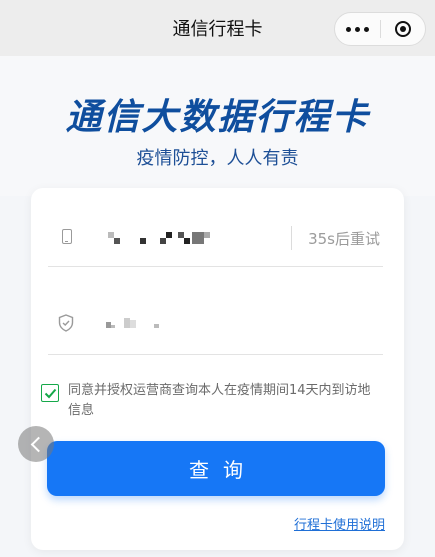 The width and height of the screenshot is (435, 557). What do you see at coordinates (216, 468) in the screenshot?
I see `query-button: 查询` at bounding box center [216, 468].